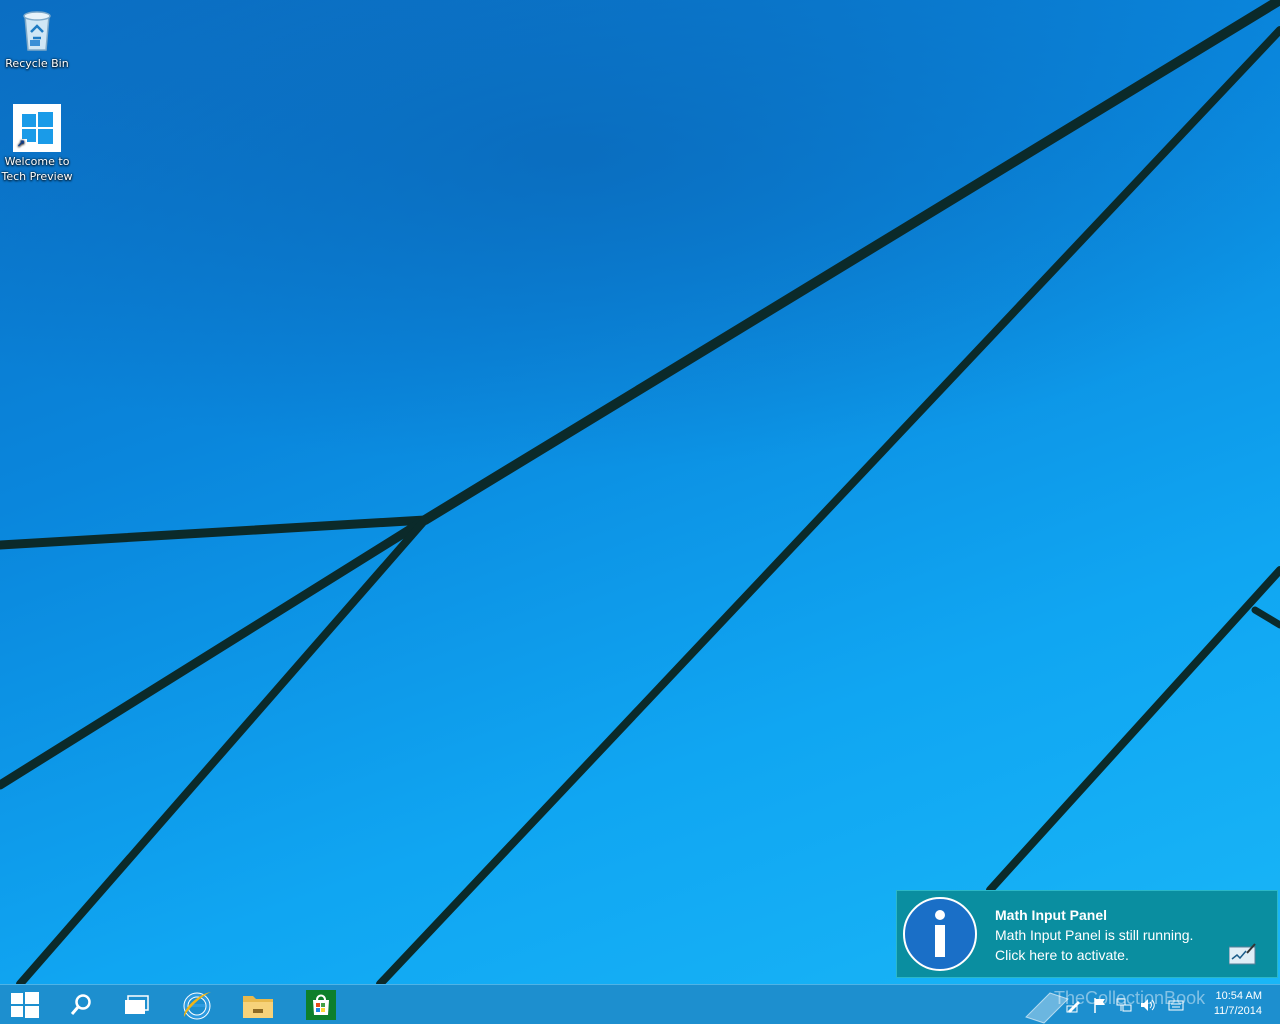 The width and height of the screenshot is (1280, 1025). I want to click on ie-icon, so click(197, 1006).